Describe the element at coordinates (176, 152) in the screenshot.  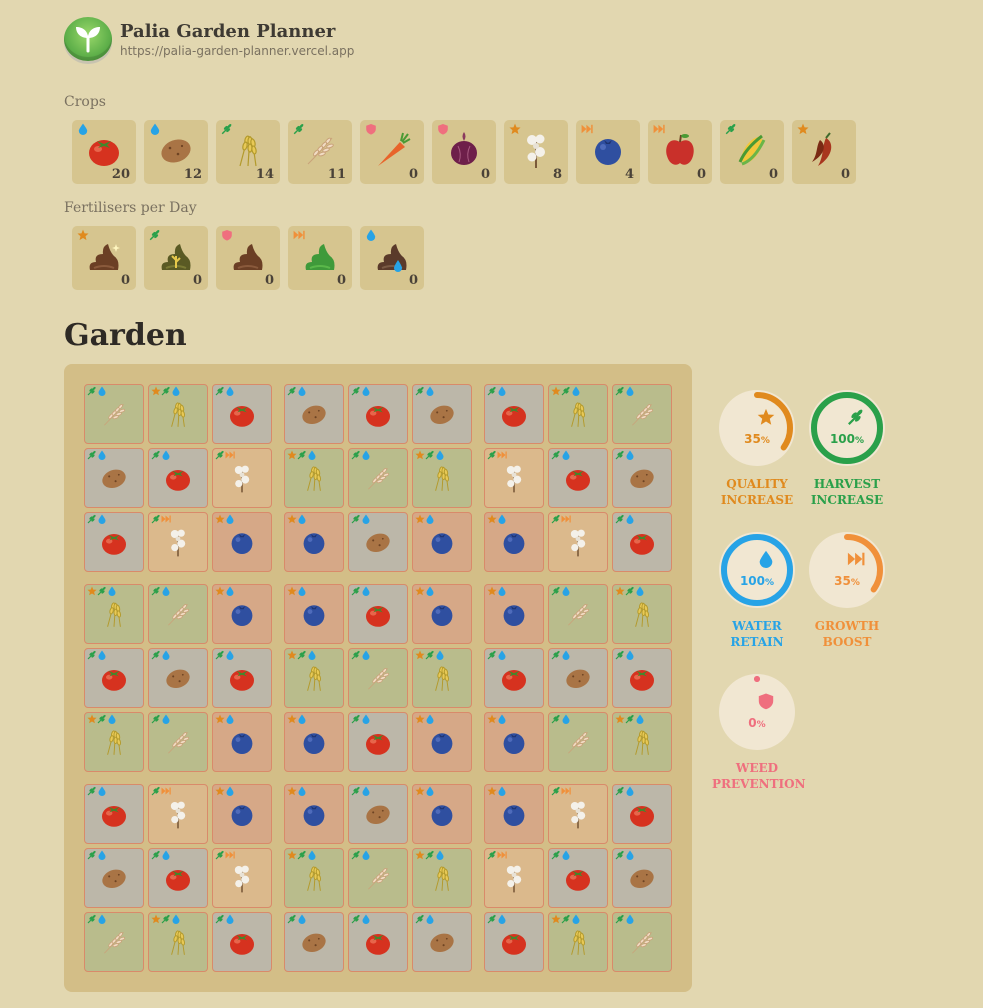
I see `crop-tile-potato: 12` at that location.